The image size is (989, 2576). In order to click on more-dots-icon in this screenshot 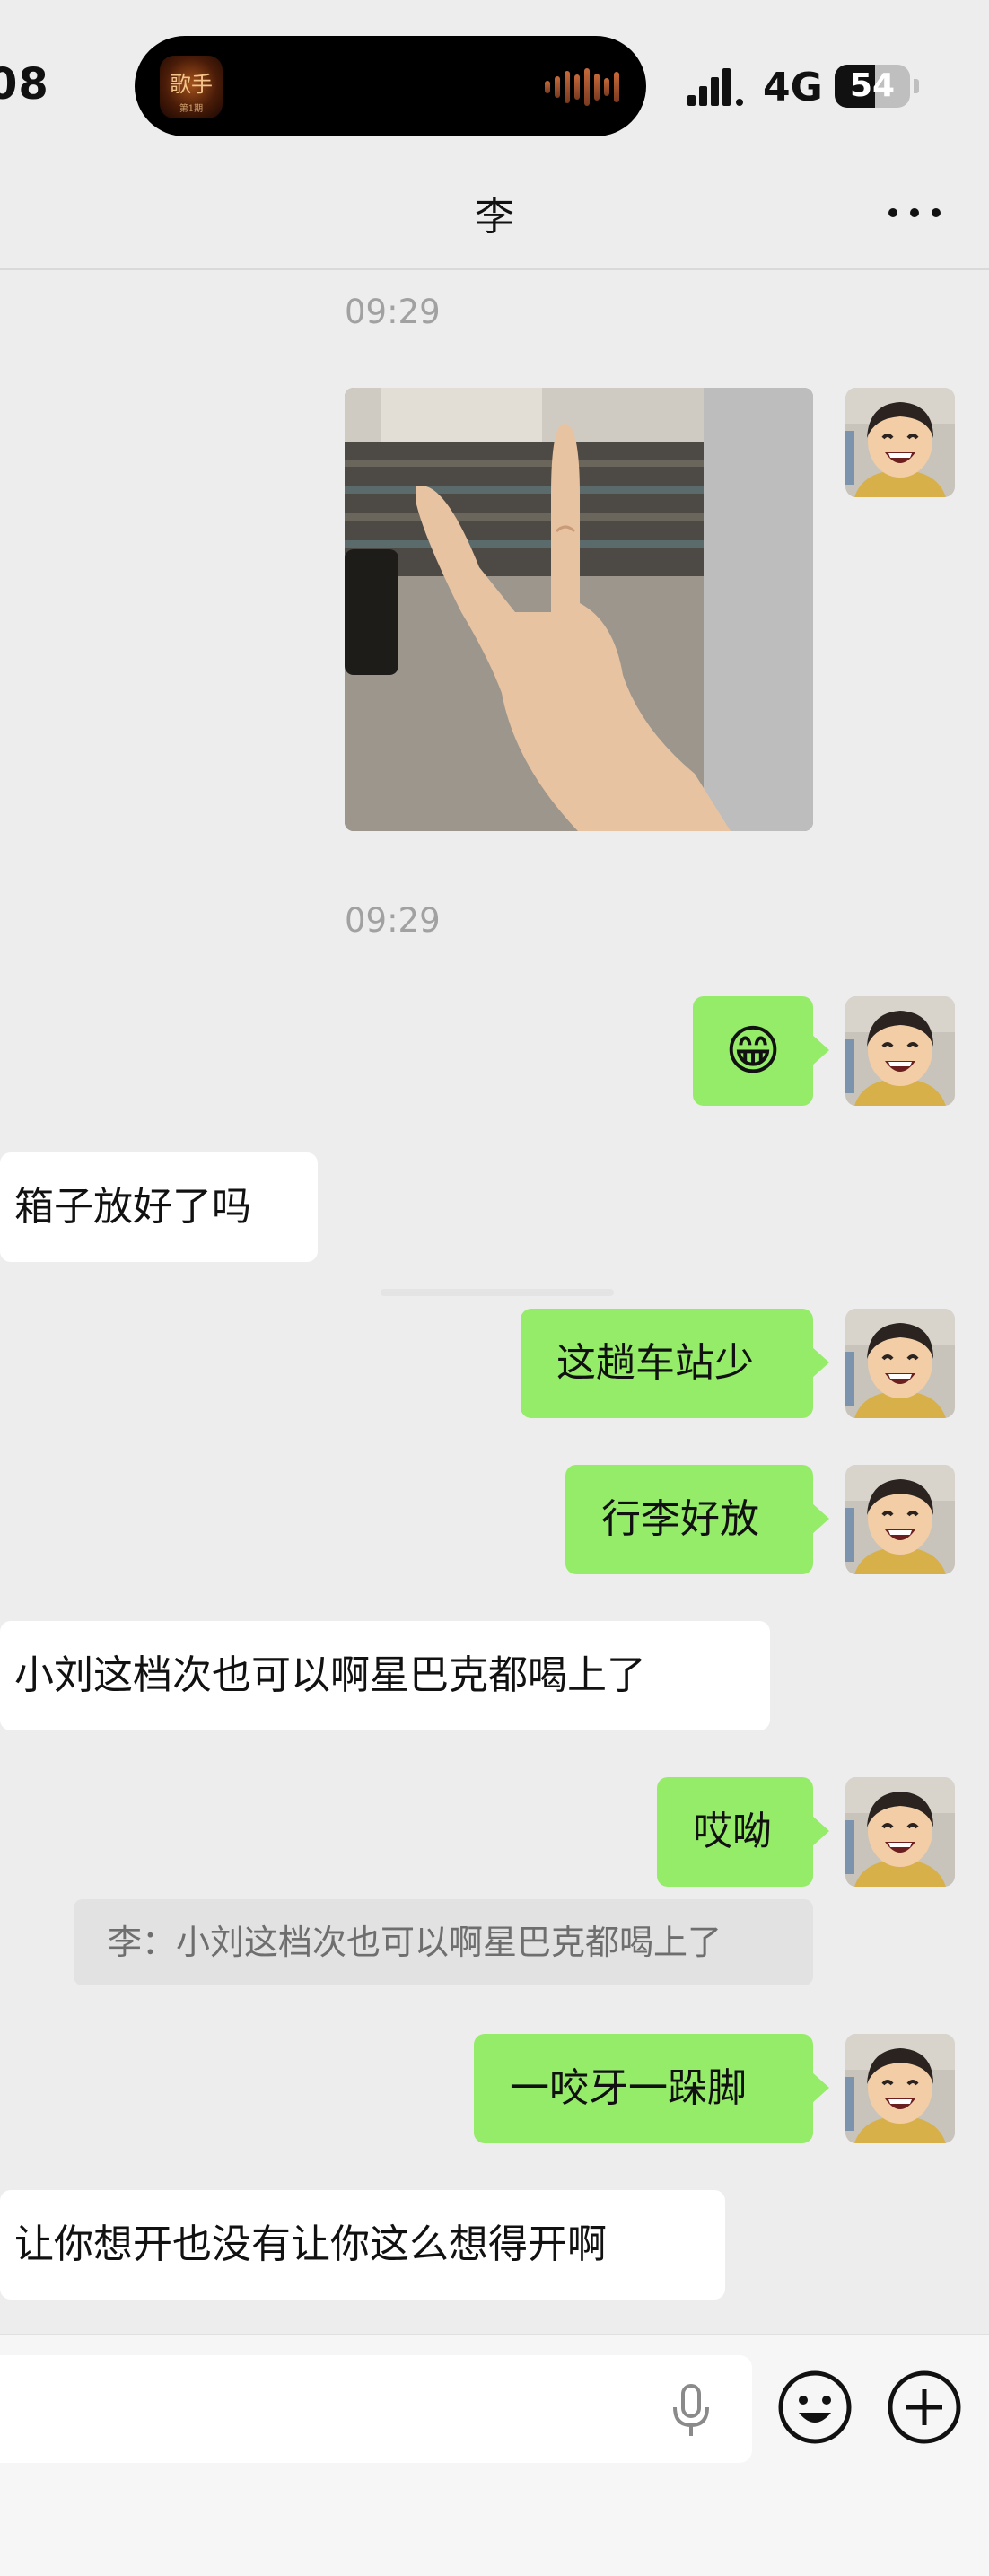, I will do `click(915, 213)`.